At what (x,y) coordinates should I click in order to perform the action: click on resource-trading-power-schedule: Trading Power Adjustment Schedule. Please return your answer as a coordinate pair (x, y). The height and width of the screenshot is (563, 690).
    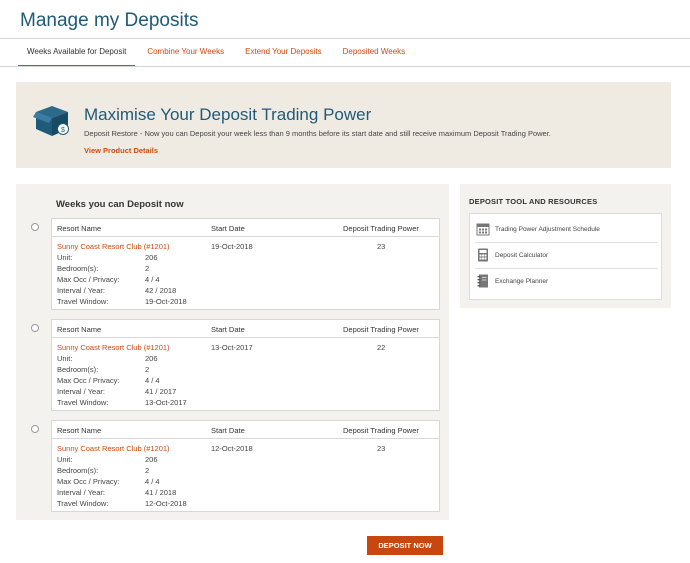
    Looking at the image, I should click on (565, 229).